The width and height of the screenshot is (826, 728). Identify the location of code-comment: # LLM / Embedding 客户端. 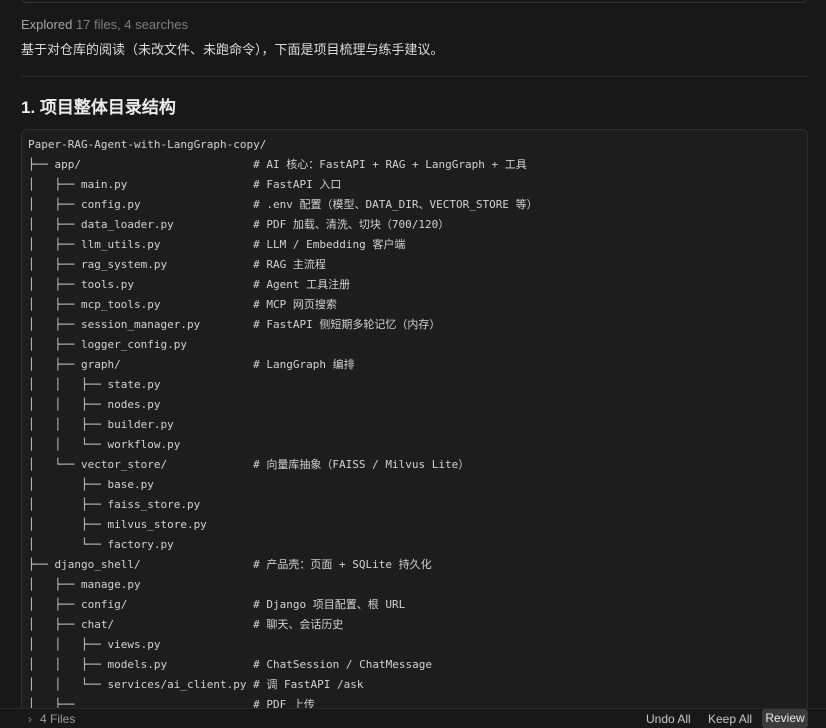
(329, 244).